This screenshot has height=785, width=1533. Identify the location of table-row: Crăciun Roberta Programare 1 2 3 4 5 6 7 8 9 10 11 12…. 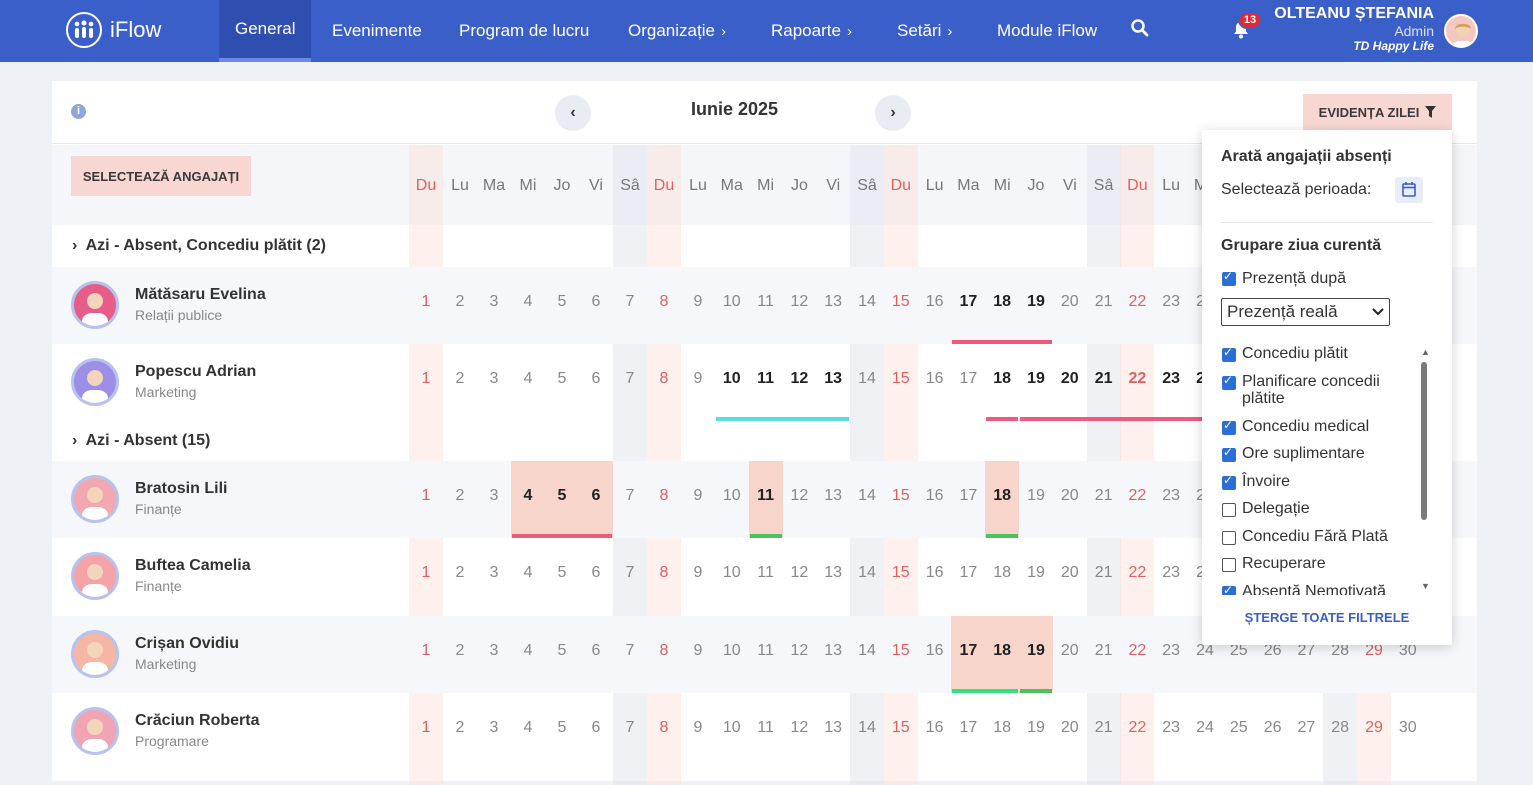
(764, 731).